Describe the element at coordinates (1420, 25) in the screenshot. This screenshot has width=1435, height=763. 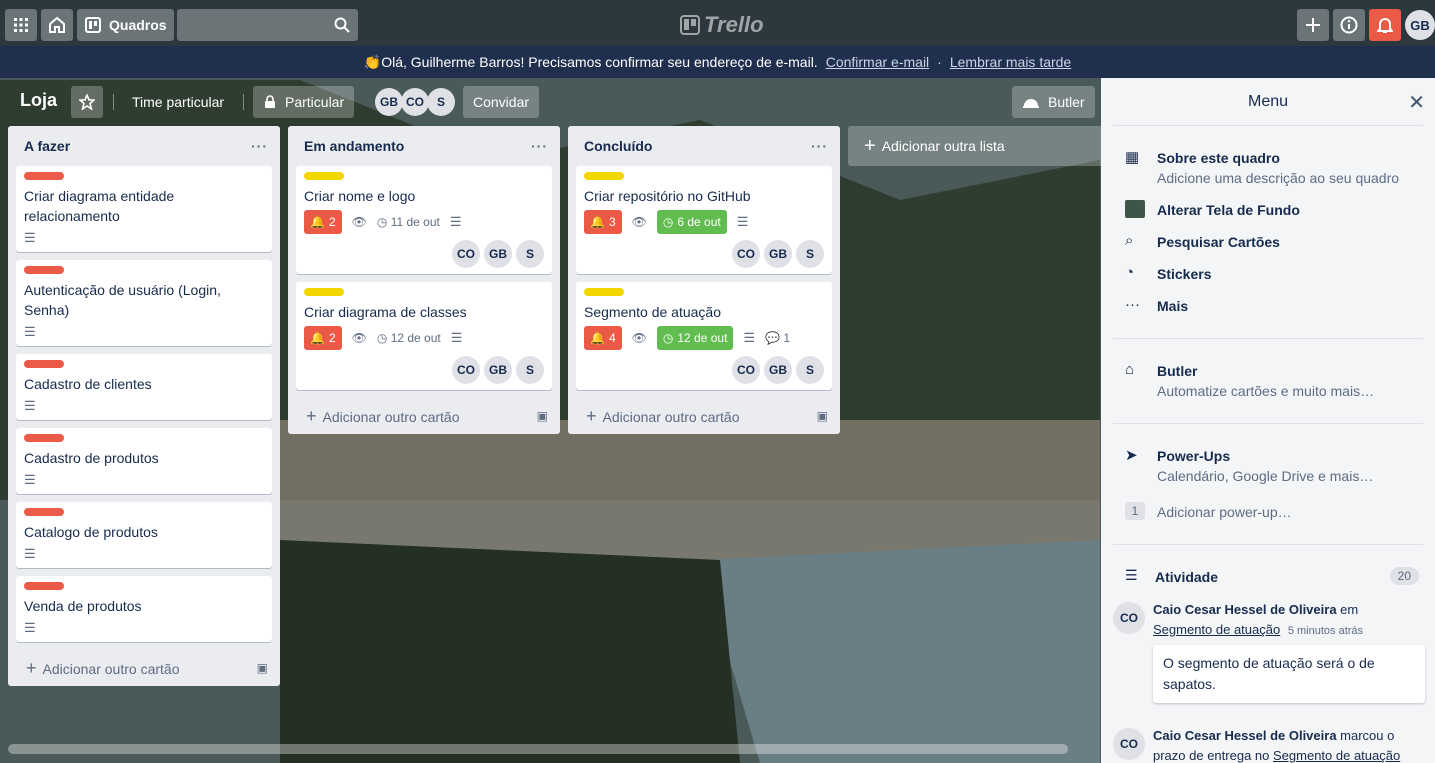
I see `user-avatar: GB` at that location.